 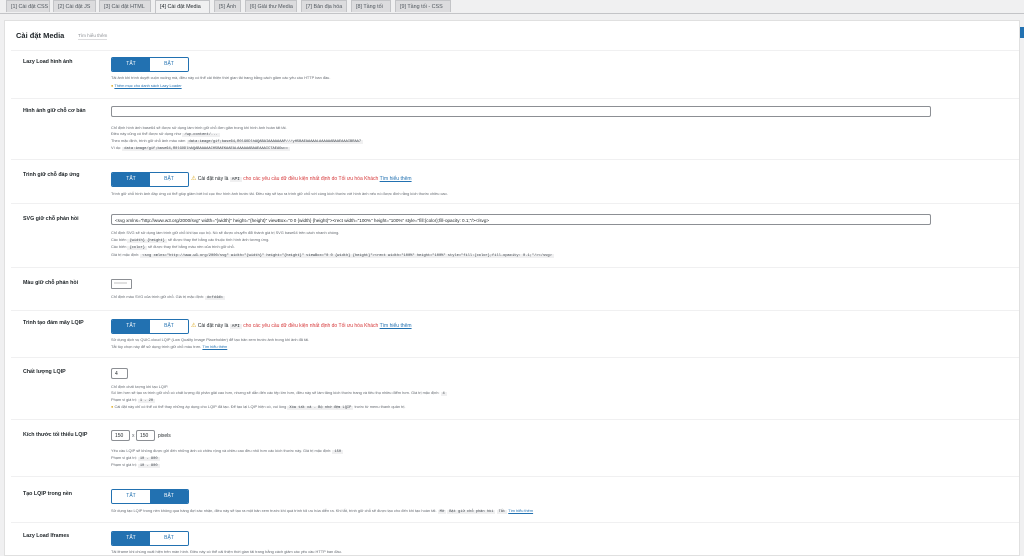 I want to click on lqip-min-width-input: 150, so click(x=120, y=435).